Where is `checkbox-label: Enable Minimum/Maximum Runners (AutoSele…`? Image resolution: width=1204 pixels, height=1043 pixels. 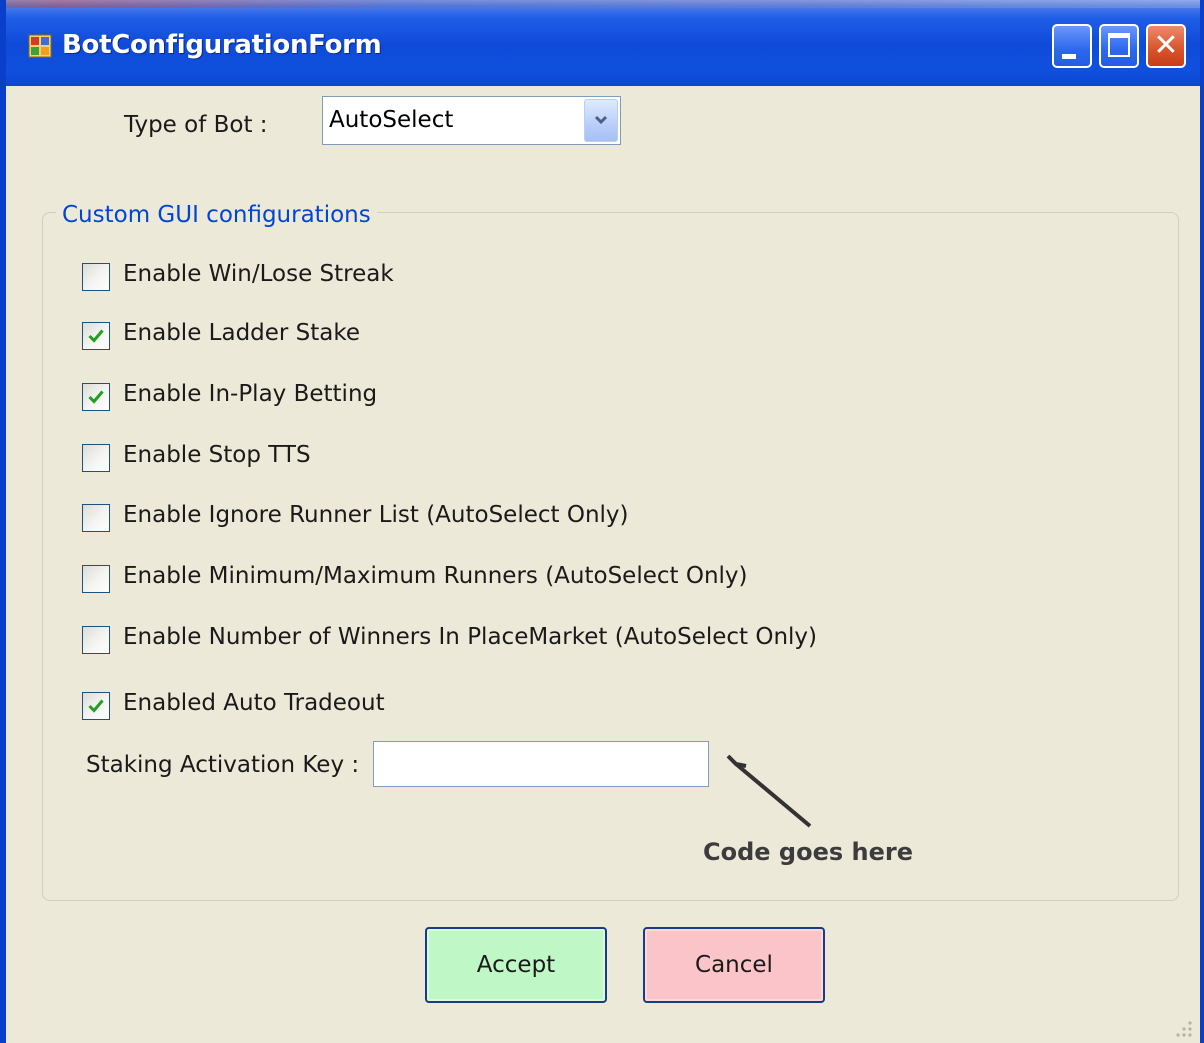
checkbox-label: Enable Minimum/Maximum Runners (AutoSele… is located at coordinates (435, 576).